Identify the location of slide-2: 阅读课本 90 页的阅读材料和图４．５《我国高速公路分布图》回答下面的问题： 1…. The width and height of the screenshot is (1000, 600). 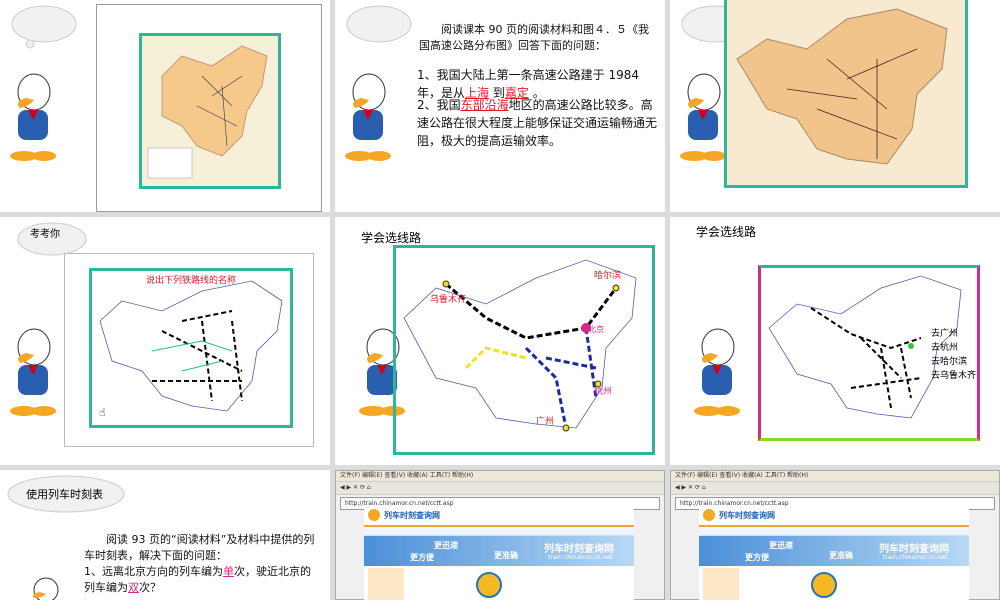
(500, 106).